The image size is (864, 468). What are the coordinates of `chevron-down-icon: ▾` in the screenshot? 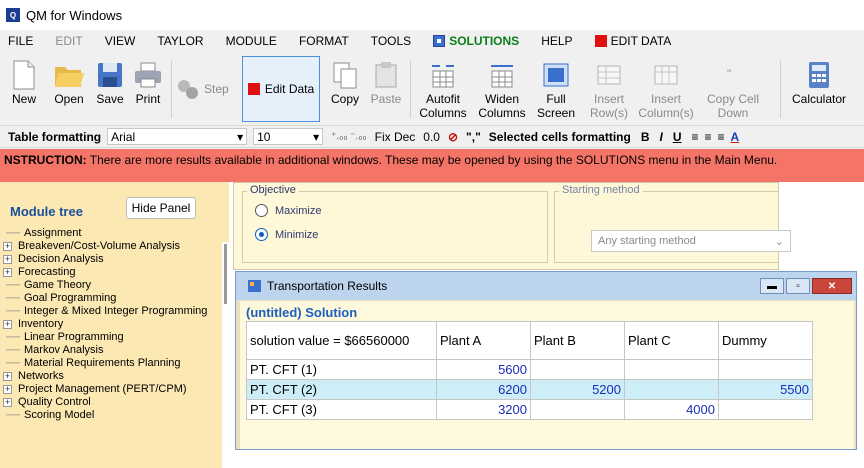 It's located at (316, 136).